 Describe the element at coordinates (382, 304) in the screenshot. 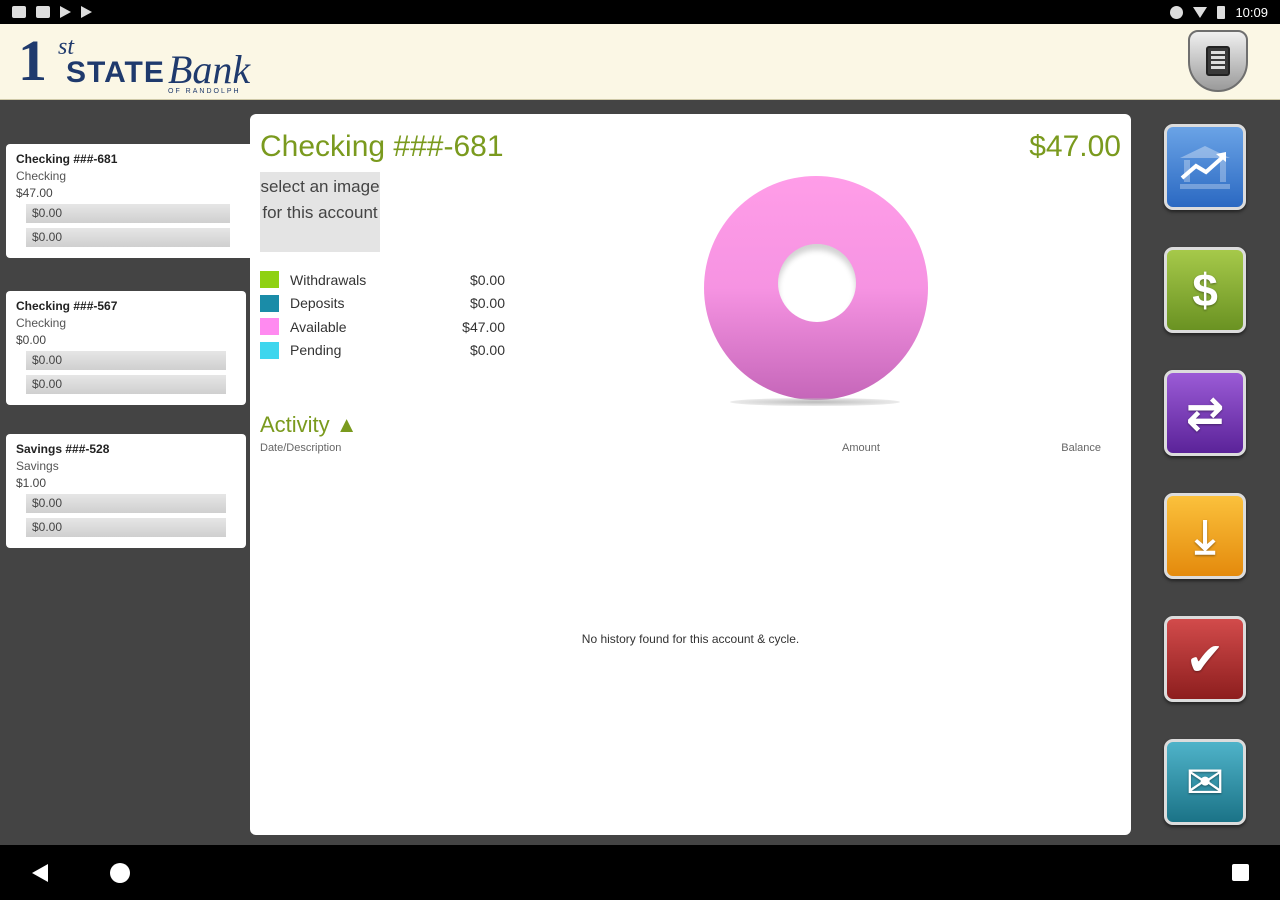

I see `legend-row-deposits: Deposits $0.00` at that location.